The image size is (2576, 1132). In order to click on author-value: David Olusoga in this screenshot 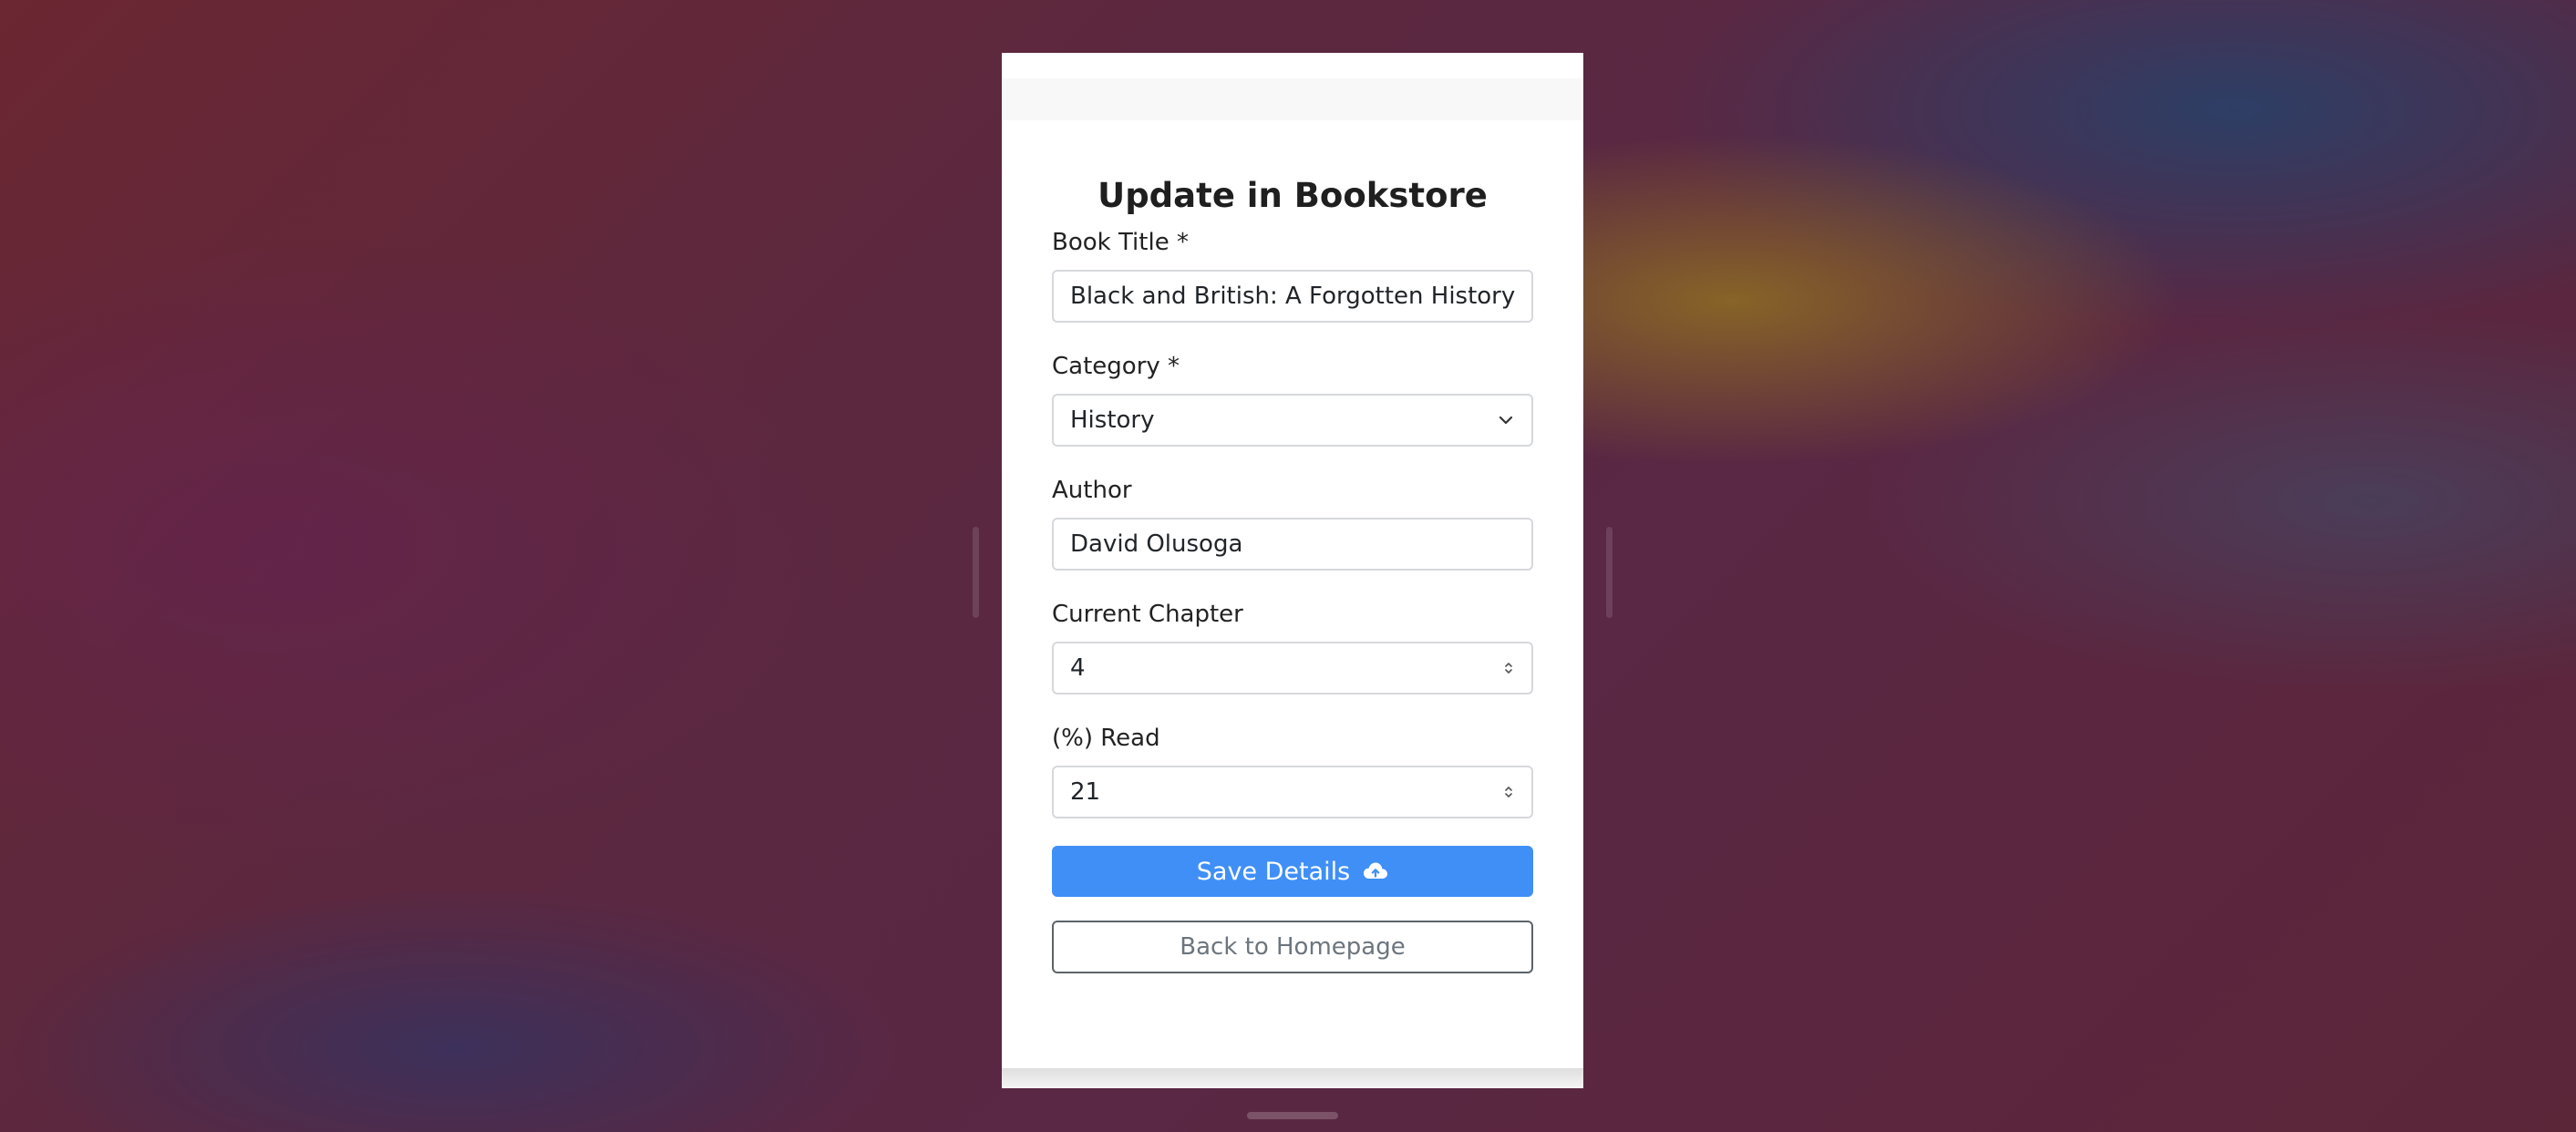, I will do `click(1156, 544)`.